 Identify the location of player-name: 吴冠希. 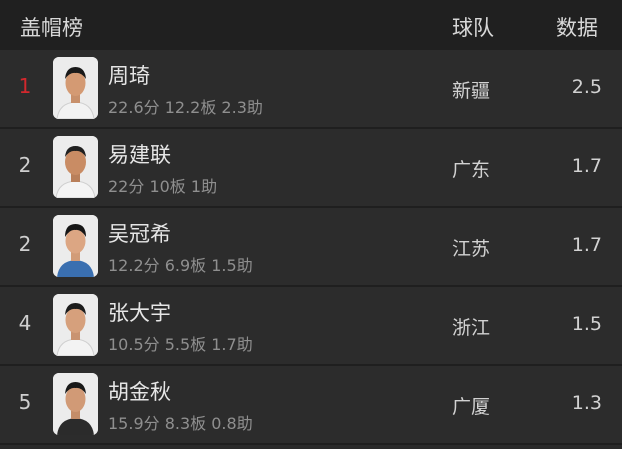
(139, 233).